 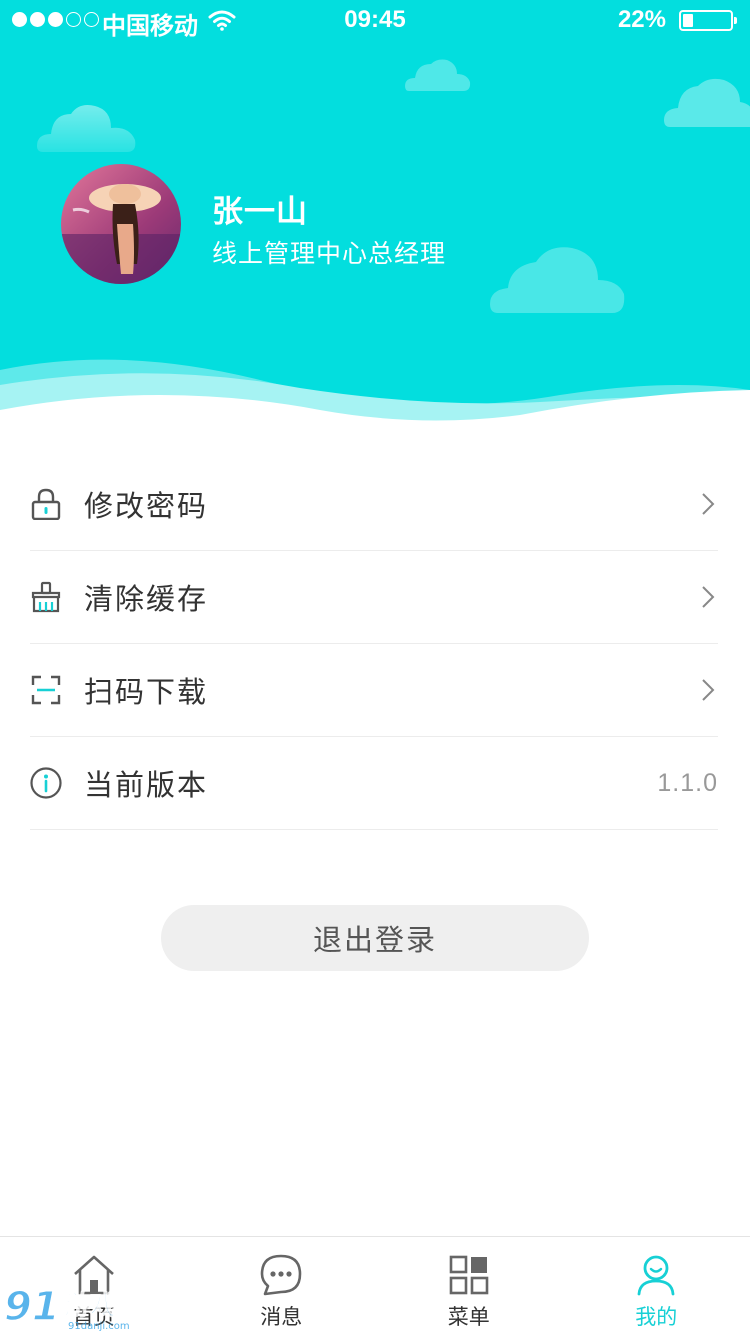 What do you see at coordinates (468, 1317) in the screenshot?
I see `tab-label: 菜单` at bounding box center [468, 1317].